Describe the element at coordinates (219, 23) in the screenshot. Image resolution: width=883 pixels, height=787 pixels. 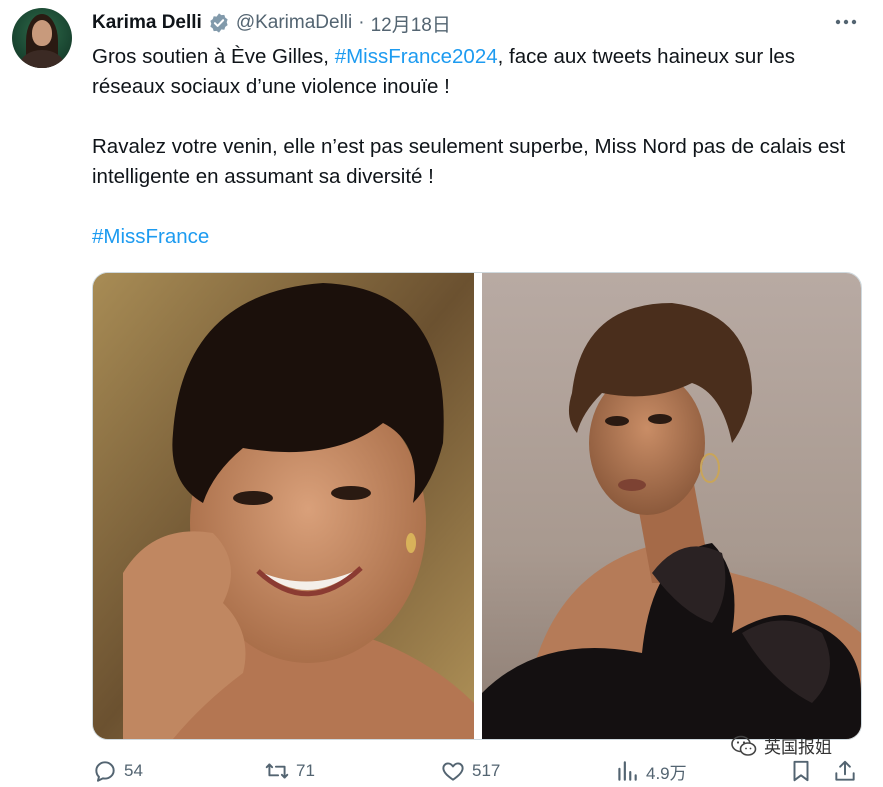
I see `verified-badge-icon` at that location.